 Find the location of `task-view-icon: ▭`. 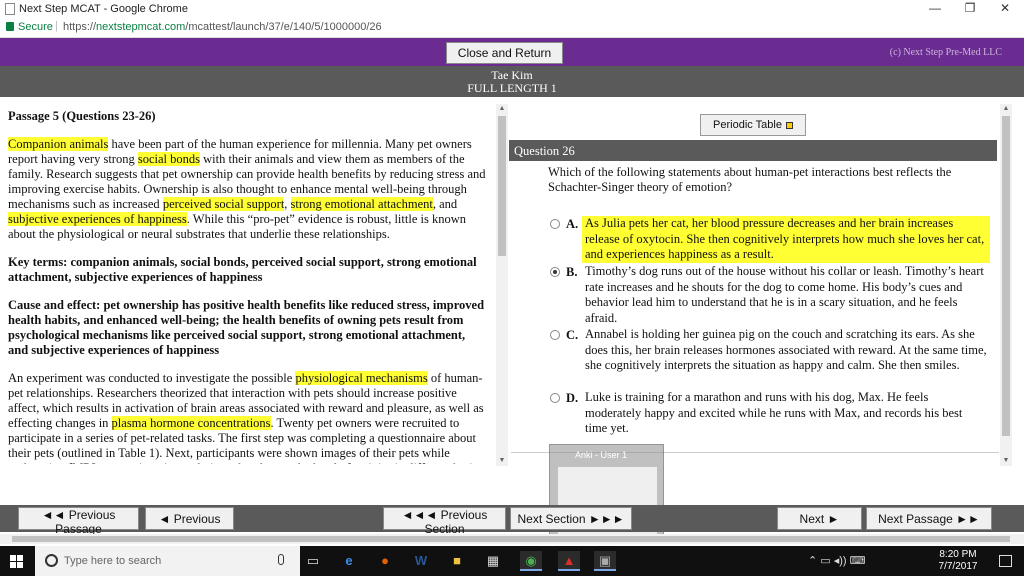

task-view-icon: ▭ is located at coordinates (313, 561).